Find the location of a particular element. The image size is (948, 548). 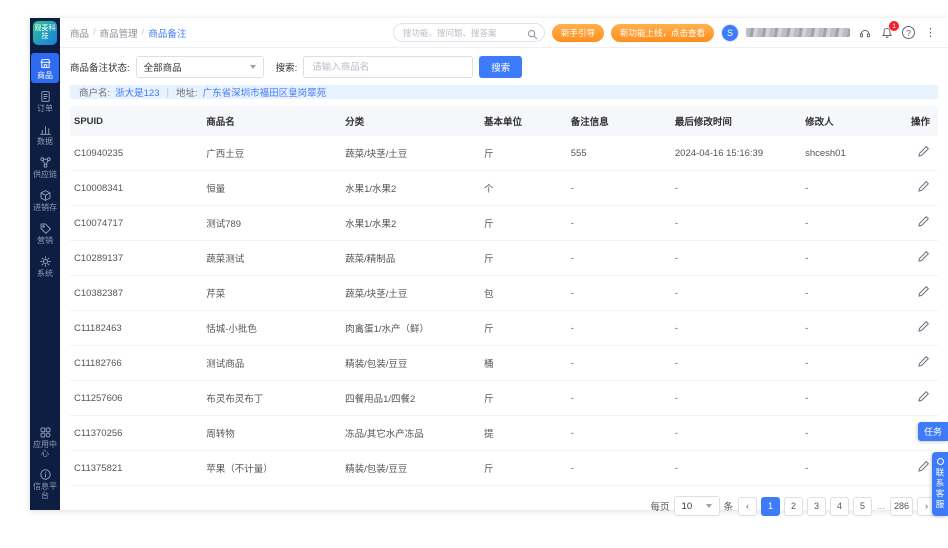

sidebar-item-inventory: 进销存 is located at coordinates (45, 200).